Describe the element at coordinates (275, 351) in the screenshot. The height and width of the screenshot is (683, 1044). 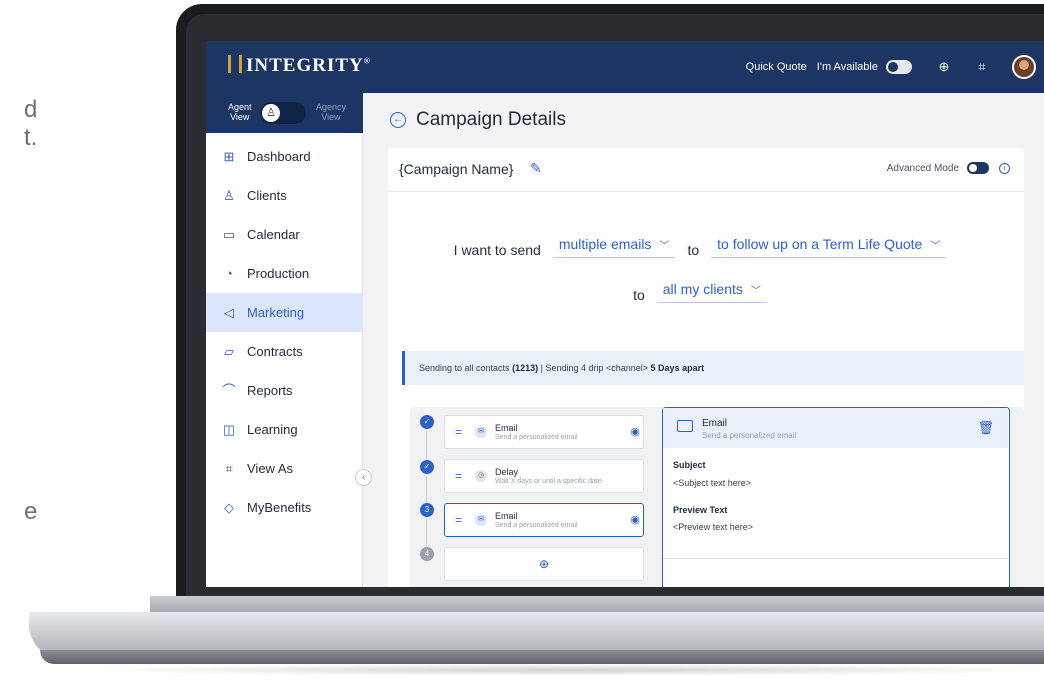
I see `sidebar-item-label: Contracts` at that location.